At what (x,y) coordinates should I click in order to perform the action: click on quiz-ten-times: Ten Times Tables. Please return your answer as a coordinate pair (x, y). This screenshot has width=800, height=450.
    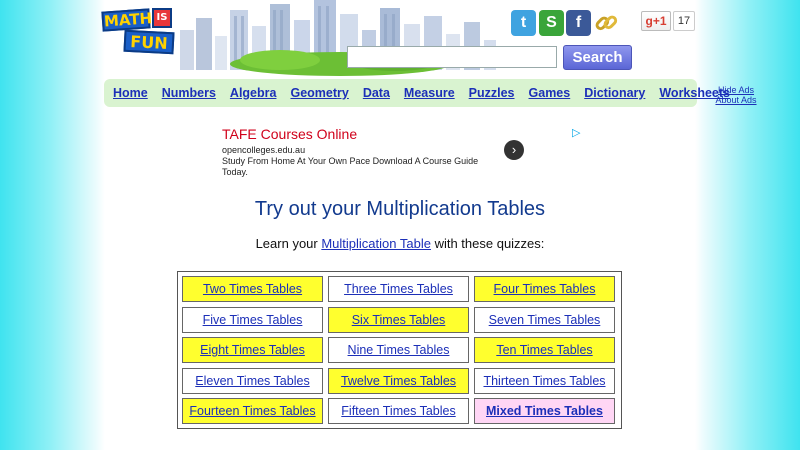
    Looking at the image, I should click on (544, 350).